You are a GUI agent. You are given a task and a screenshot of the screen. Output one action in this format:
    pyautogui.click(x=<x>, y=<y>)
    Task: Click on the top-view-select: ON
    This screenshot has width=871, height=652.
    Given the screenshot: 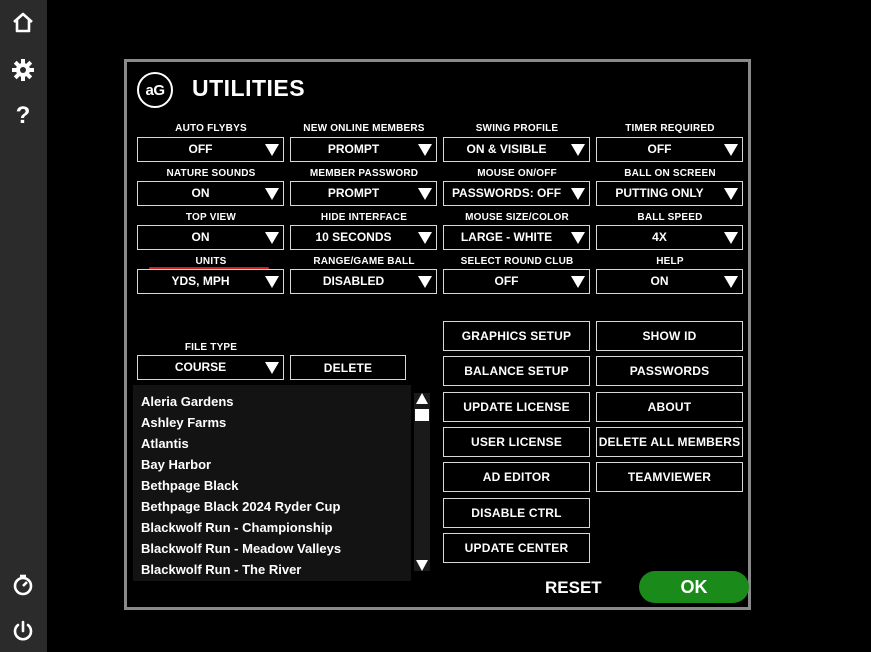 What is the action you would take?
    pyautogui.click(x=210, y=237)
    